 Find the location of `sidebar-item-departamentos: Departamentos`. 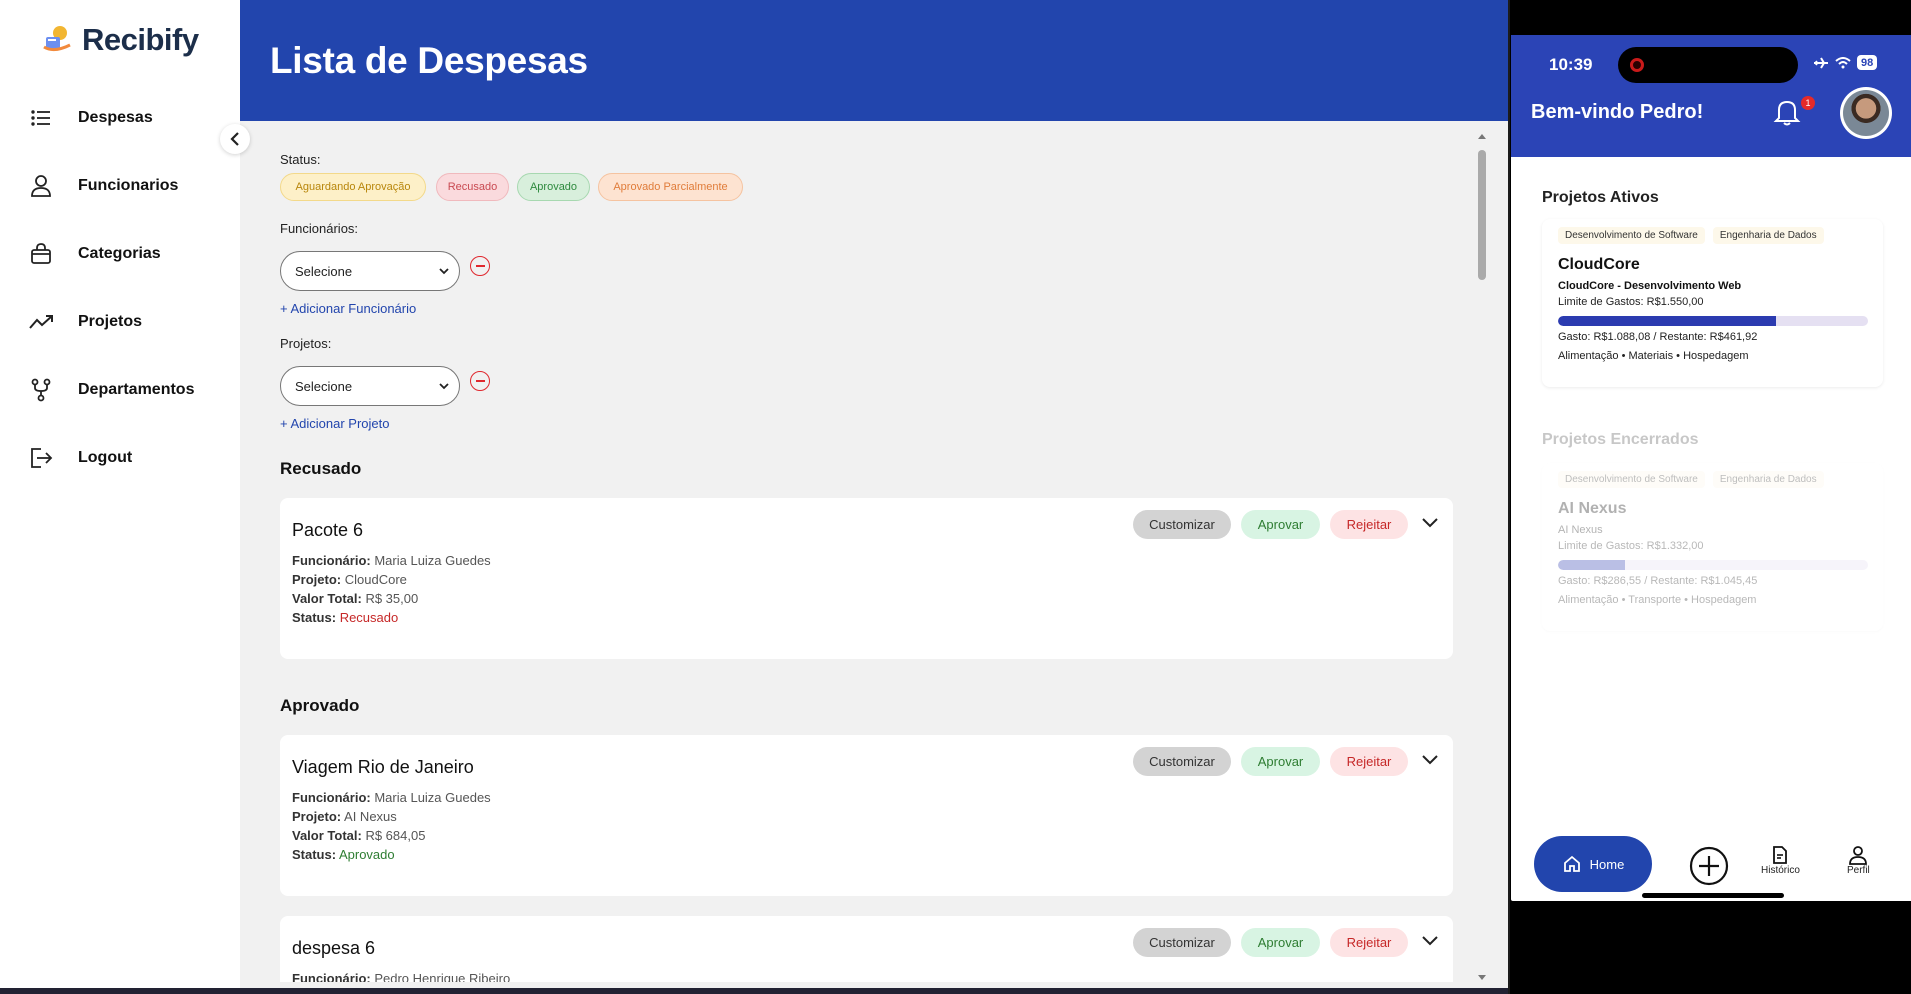

sidebar-item-departamentos: Departamentos is located at coordinates (111, 390).